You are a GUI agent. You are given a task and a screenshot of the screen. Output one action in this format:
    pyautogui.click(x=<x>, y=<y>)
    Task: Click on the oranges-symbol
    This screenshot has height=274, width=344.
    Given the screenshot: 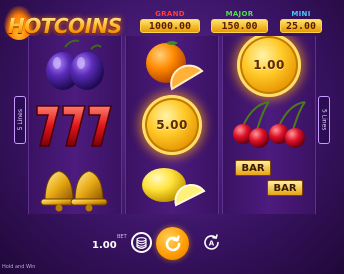 What is the action you would take?
    pyautogui.click(x=172, y=66)
    